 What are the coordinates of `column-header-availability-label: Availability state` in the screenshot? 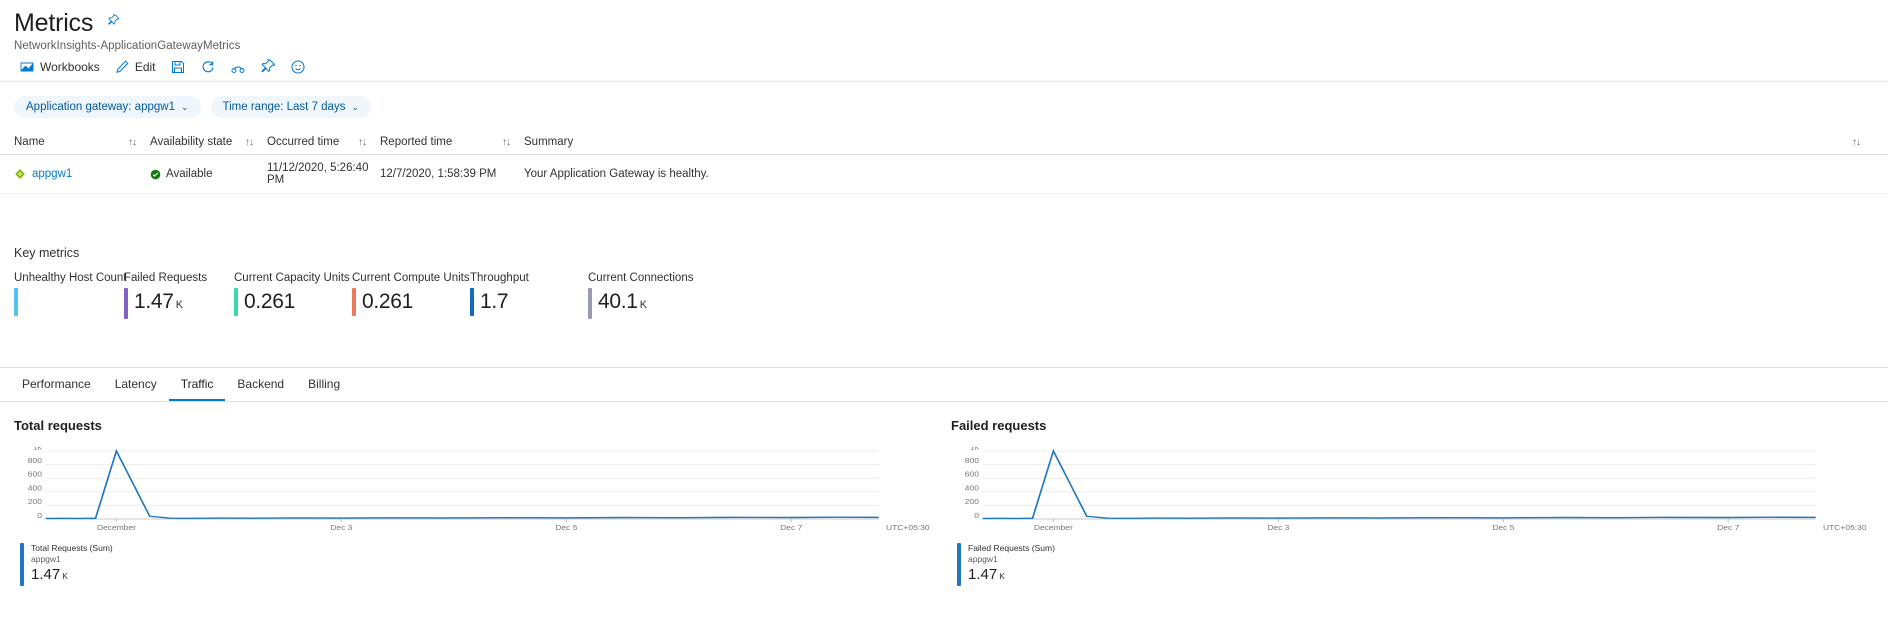 It's located at (191, 142).